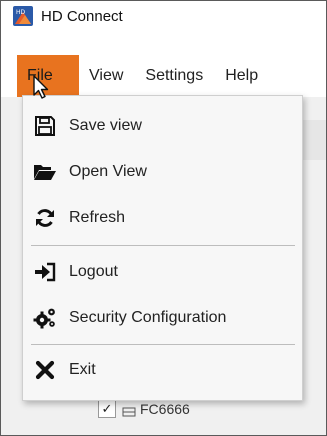 Image resolution: width=327 pixels, height=436 pixels. What do you see at coordinates (107, 409) in the screenshot?
I see `device-checkbox: ✓` at bounding box center [107, 409].